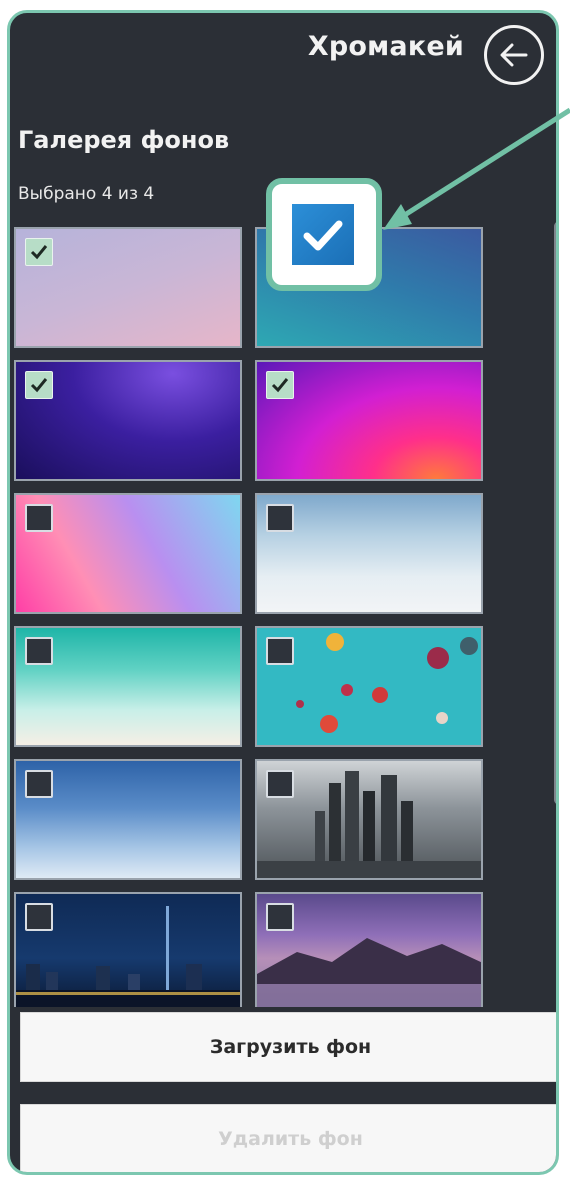  I want to click on mountains-illustration, so click(369, 972).